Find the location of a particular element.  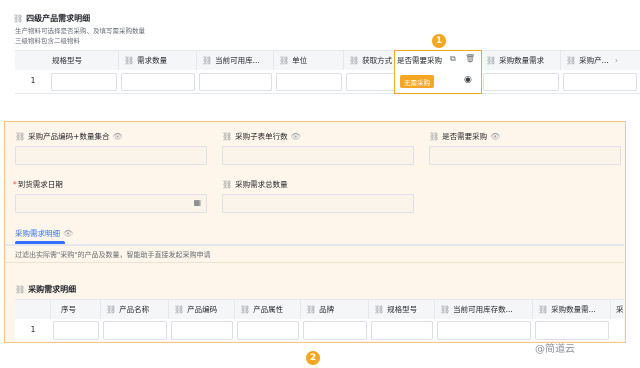

col-header-unit: ⛓ 单位 is located at coordinates (309, 60).